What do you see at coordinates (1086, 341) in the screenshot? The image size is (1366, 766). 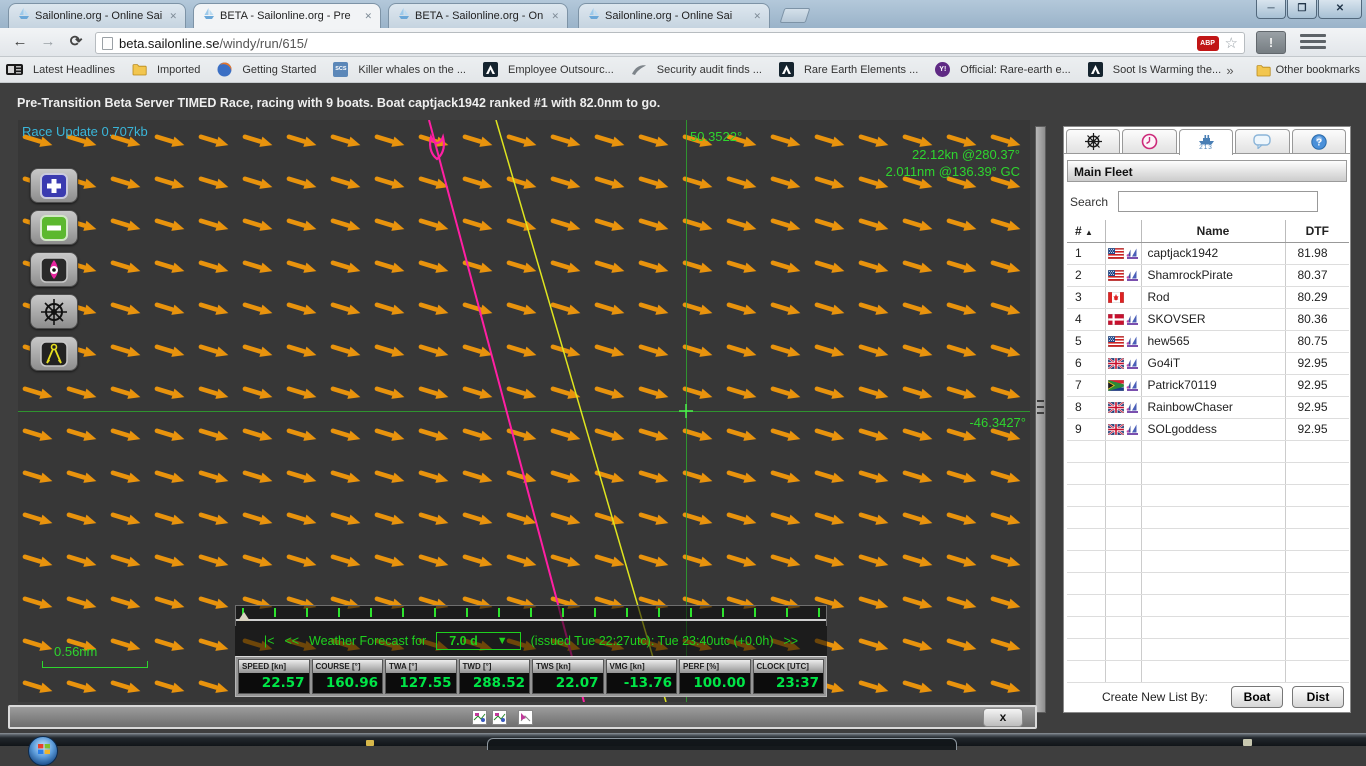 I see `fleet-rank: 5` at bounding box center [1086, 341].